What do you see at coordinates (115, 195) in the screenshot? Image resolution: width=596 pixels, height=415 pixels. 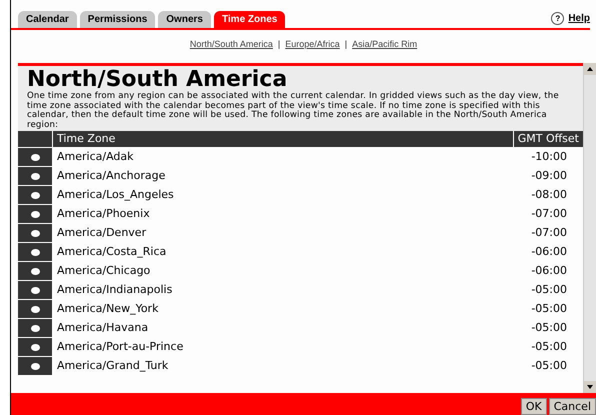 I see `time-zone-cell-text: America/Los_Angeles` at bounding box center [115, 195].